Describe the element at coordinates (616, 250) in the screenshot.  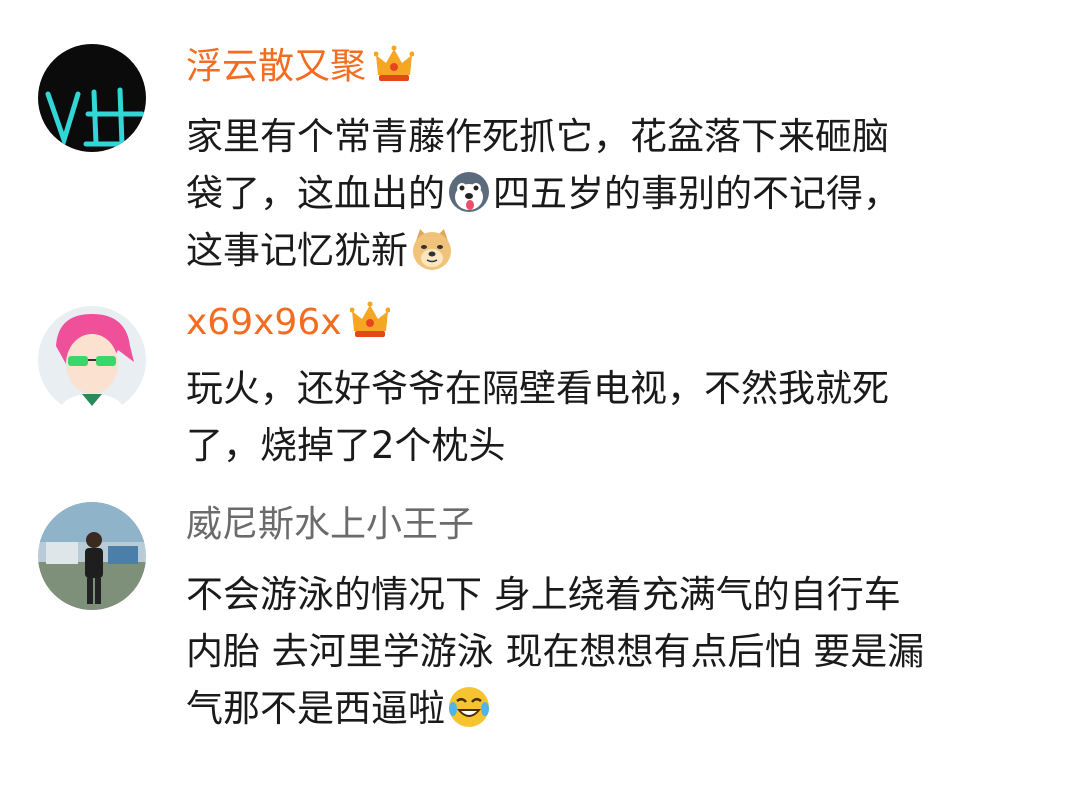
I see `comment-line: 这事记忆犹新` at that location.